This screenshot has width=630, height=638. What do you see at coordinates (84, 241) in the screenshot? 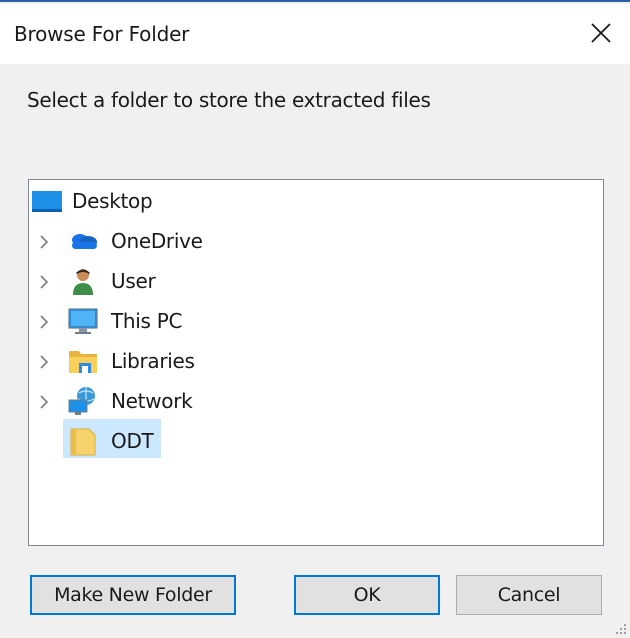
I see `cloud-icon` at bounding box center [84, 241].